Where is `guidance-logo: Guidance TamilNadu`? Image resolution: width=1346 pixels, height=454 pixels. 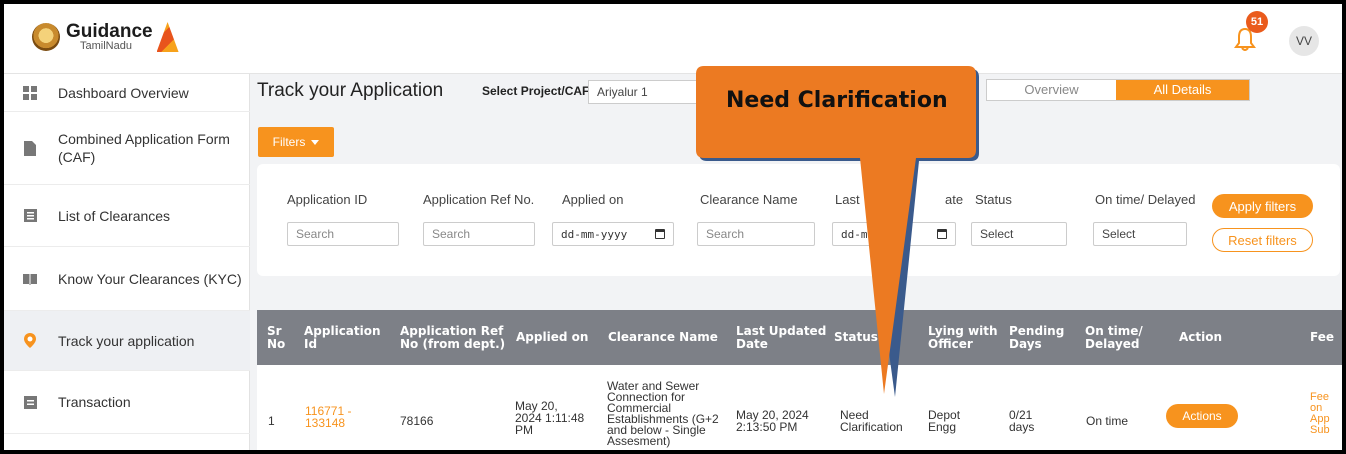 guidance-logo: Guidance TamilNadu is located at coordinates (105, 37).